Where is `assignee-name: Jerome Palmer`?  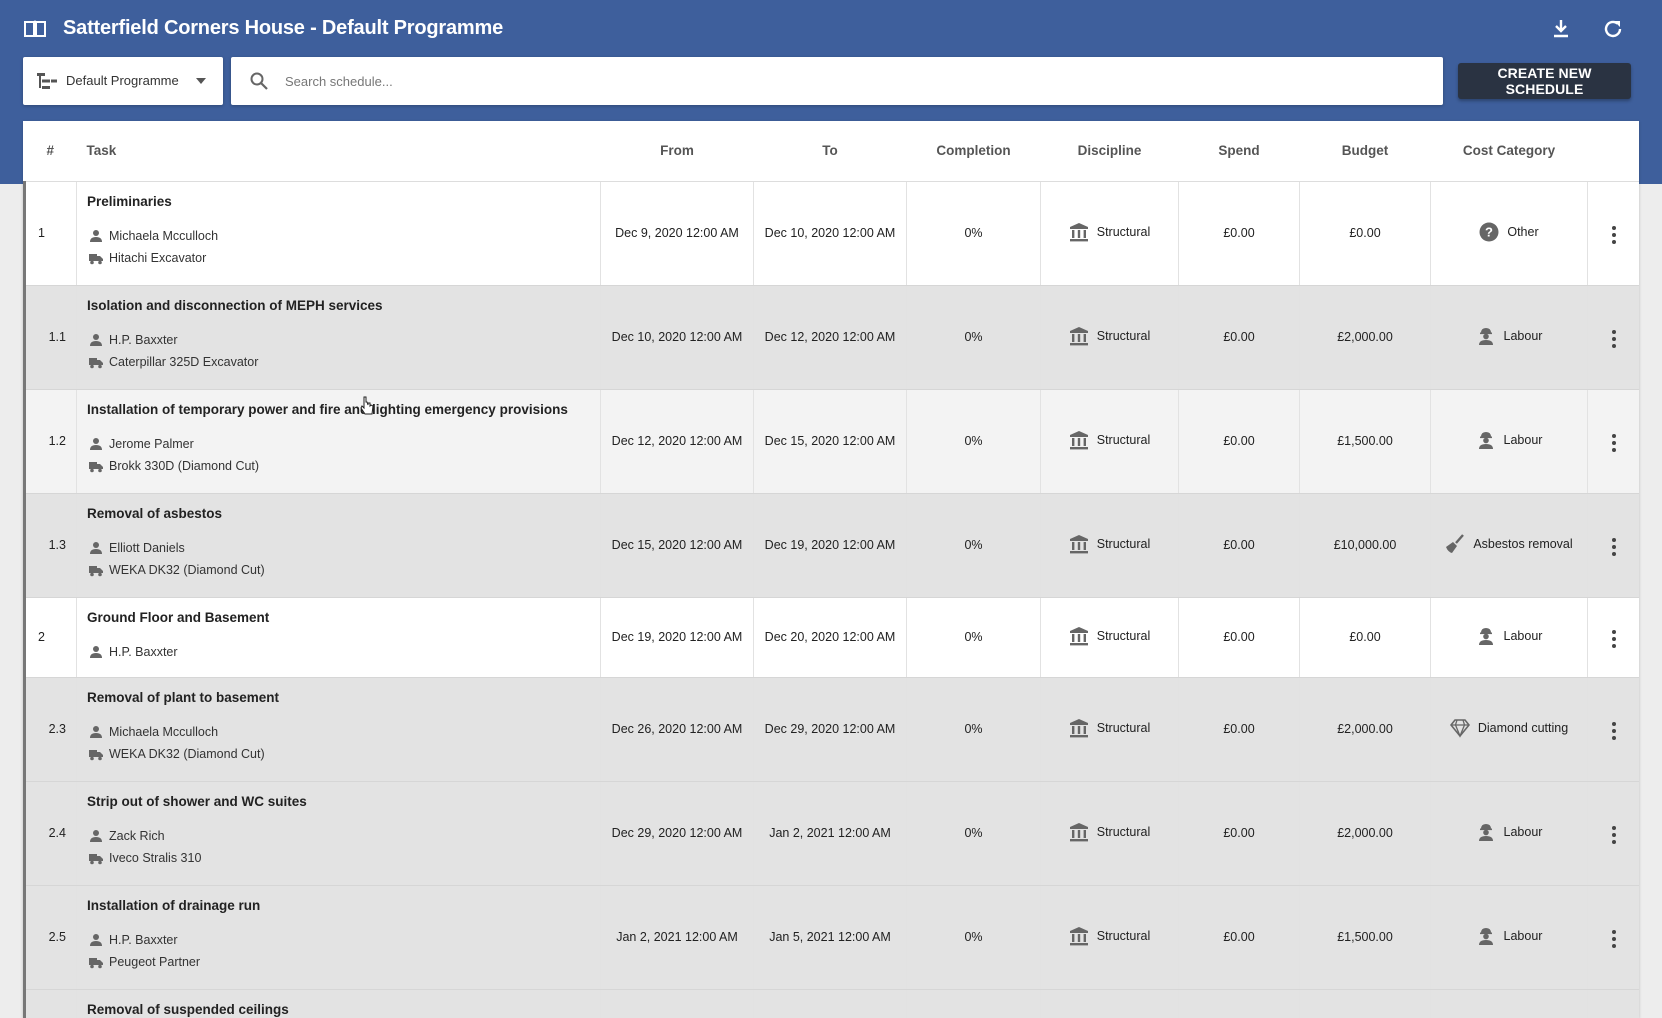 assignee-name: Jerome Palmer is located at coordinates (151, 443).